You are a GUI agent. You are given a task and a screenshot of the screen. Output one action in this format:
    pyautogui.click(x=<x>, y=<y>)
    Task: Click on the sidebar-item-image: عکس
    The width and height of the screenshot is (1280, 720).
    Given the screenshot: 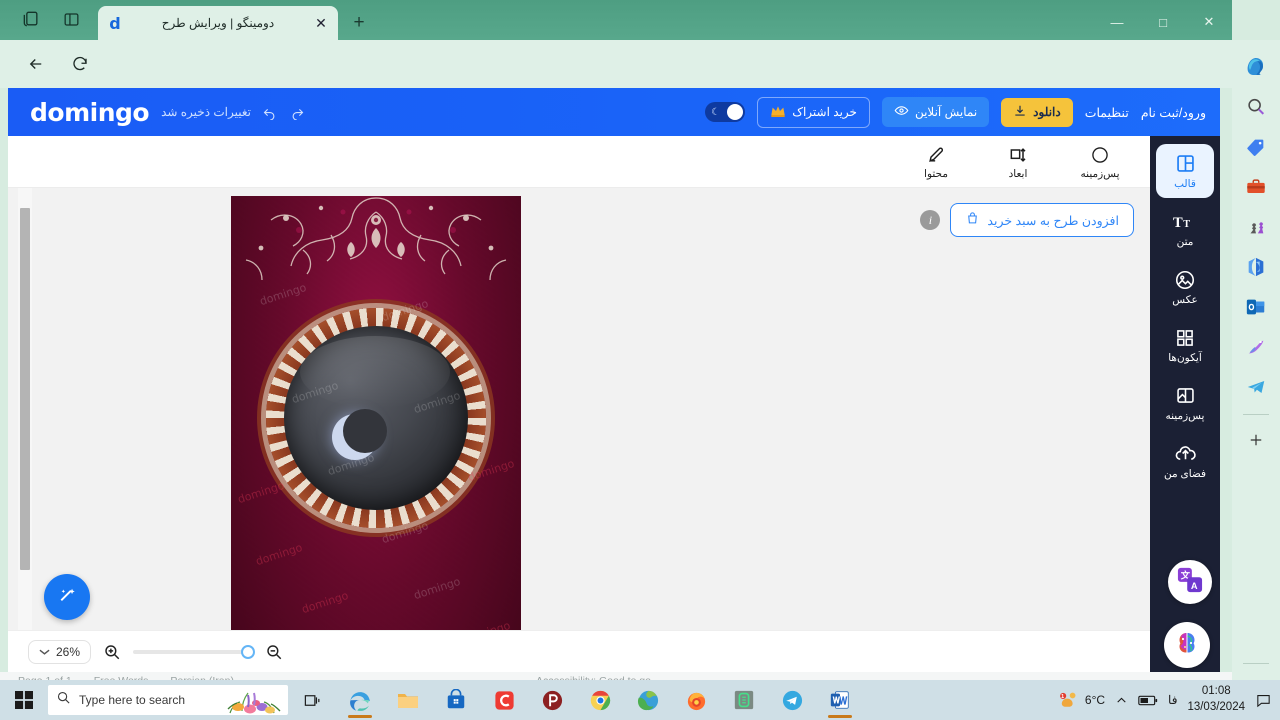 What is the action you would take?
    pyautogui.click(x=1185, y=287)
    